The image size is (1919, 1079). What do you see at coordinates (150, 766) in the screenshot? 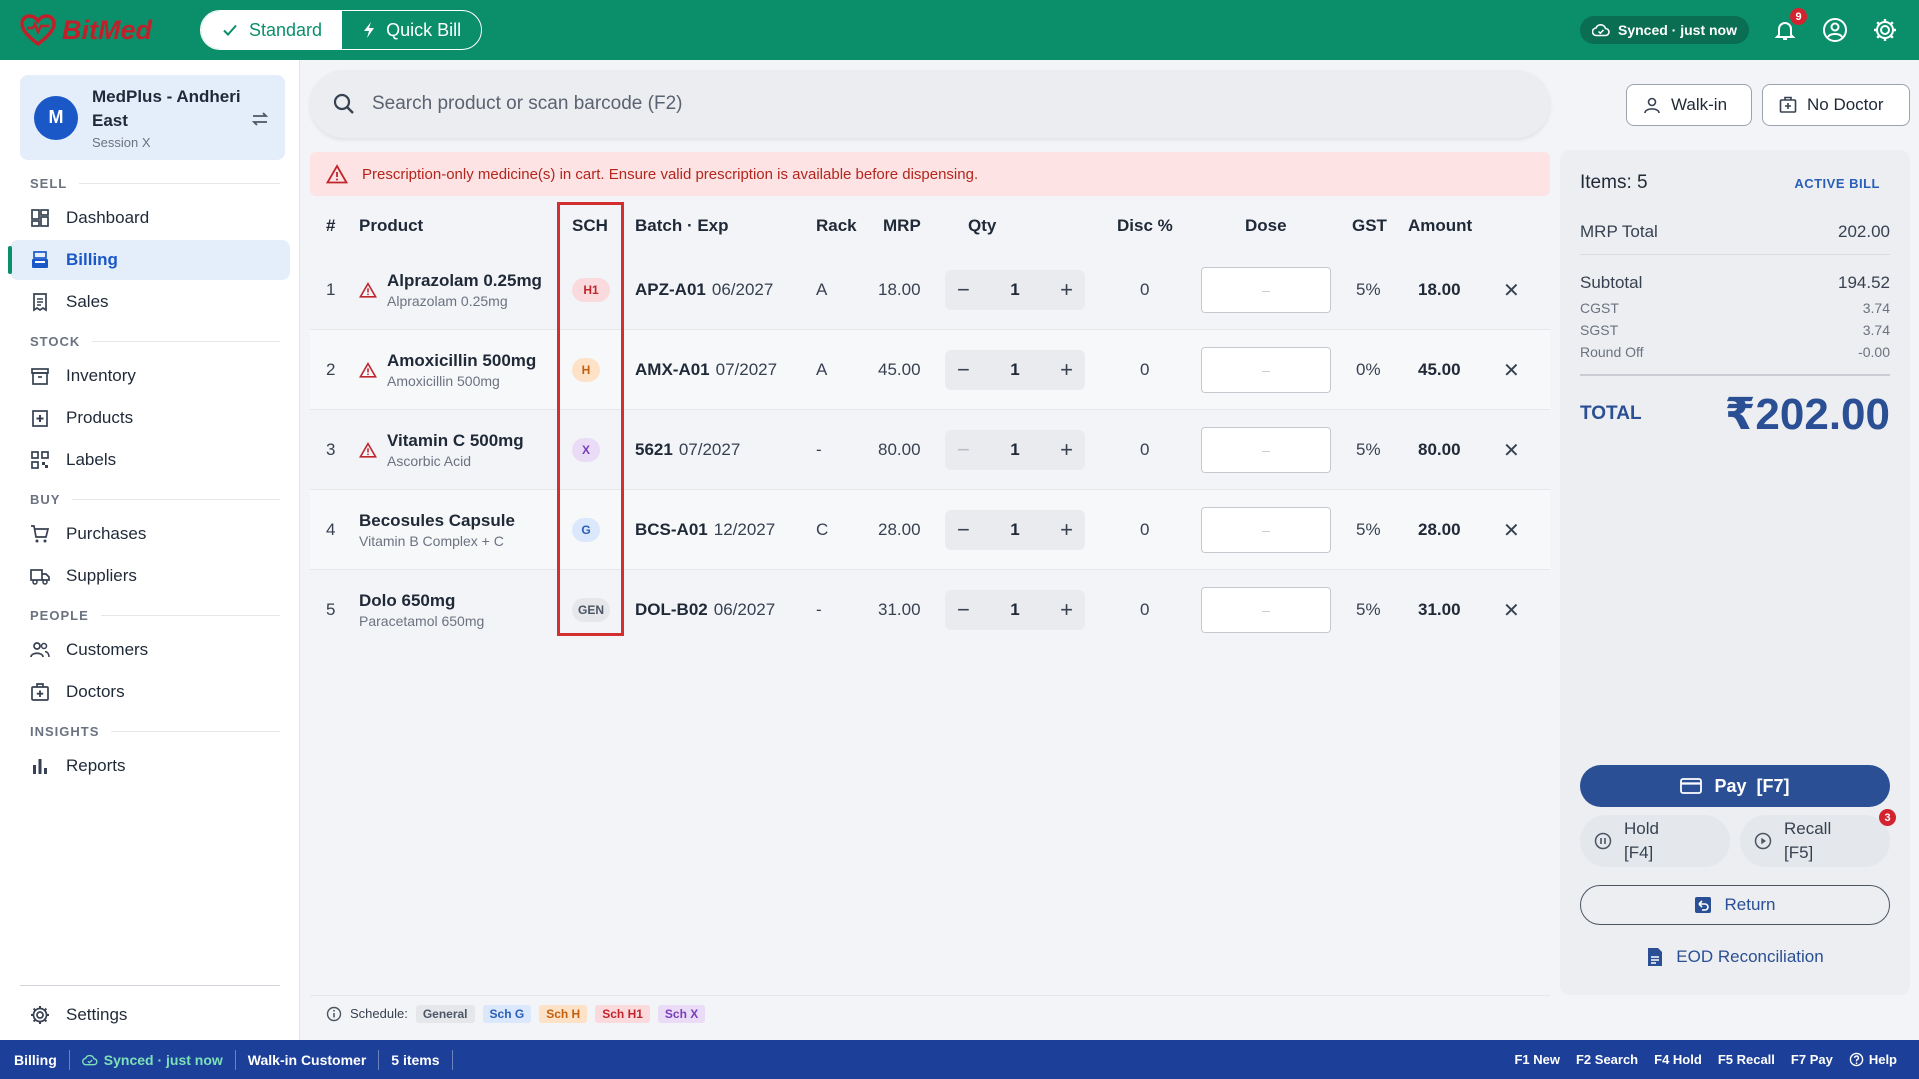
I see `sidebar-item-reports: Reports` at bounding box center [150, 766].